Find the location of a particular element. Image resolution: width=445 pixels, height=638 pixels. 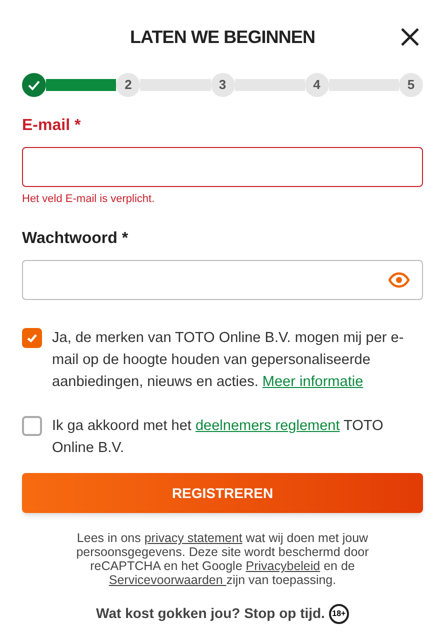

dialog-title: LATEN WE BEGINNEN is located at coordinates (222, 37).